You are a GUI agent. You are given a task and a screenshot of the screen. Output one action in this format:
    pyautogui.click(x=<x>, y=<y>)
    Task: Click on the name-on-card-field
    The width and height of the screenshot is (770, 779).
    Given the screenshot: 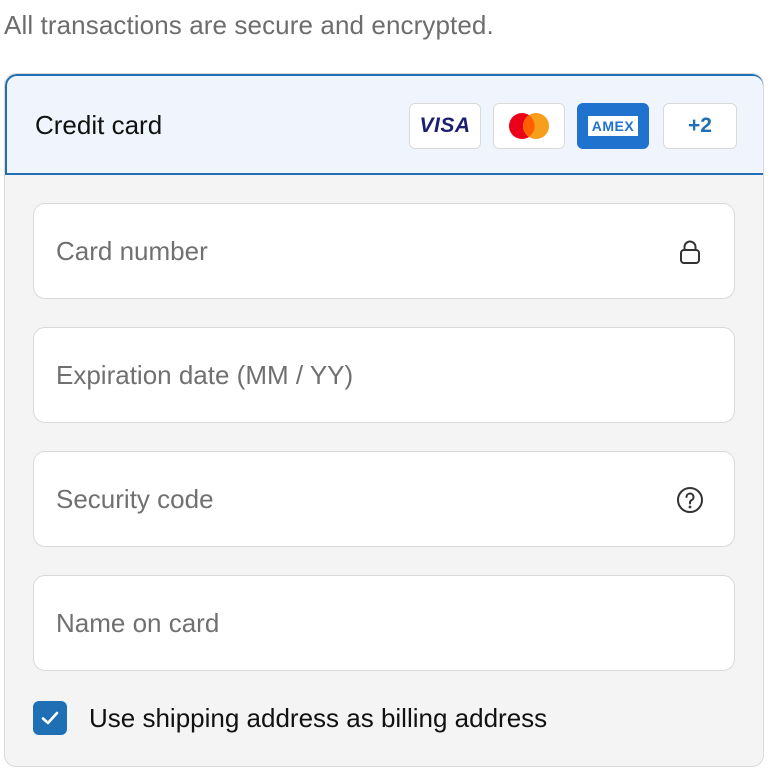 What is the action you would take?
    pyautogui.click(x=384, y=623)
    